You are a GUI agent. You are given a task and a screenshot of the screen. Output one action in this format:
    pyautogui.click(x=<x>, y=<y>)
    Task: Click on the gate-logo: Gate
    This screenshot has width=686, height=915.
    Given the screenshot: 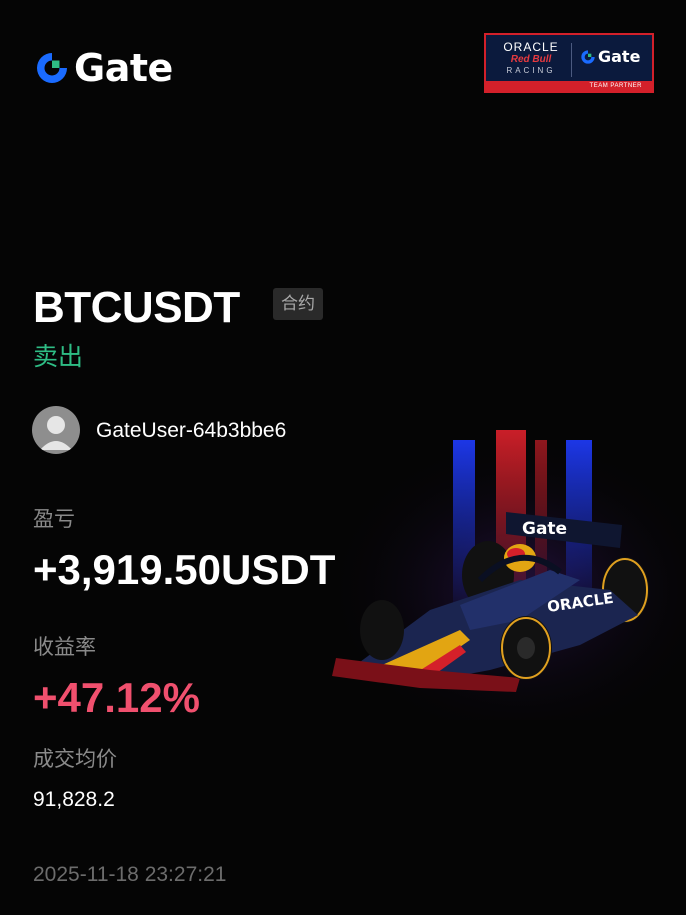 What is the action you would take?
    pyautogui.click(x=103, y=68)
    